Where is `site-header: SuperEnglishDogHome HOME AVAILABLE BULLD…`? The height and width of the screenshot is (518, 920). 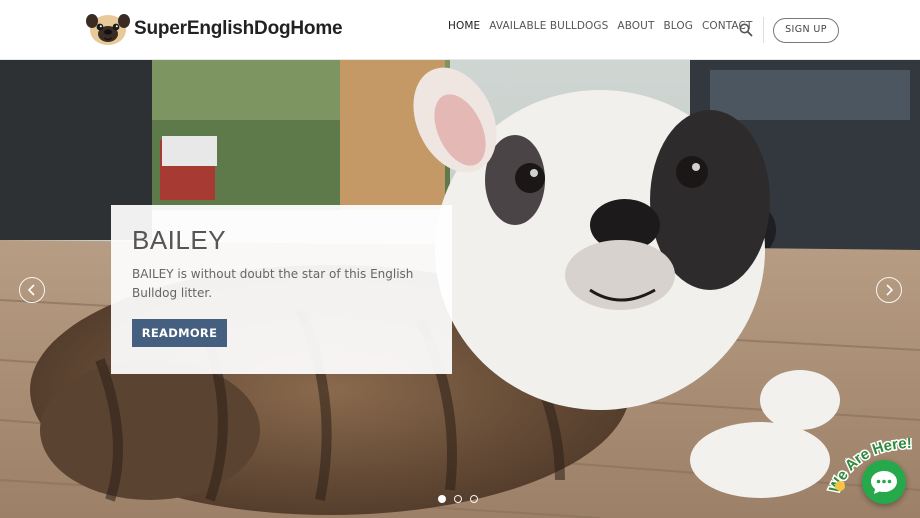 site-header: SuperEnglishDogHome HOME AVAILABLE BULLD… is located at coordinates (460, 30).